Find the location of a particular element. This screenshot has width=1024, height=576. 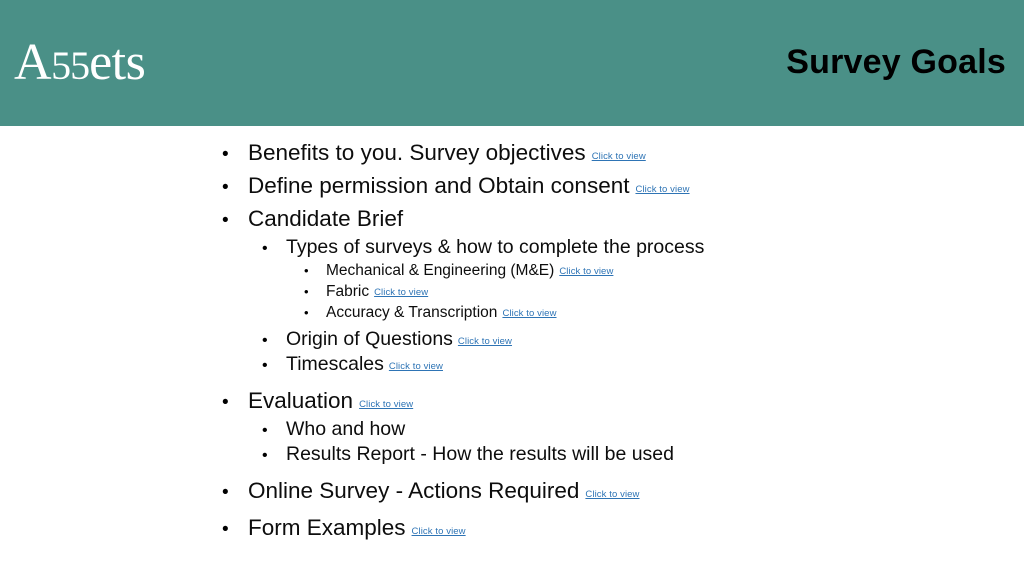

outline-item-label: Evaluation is located at coordinates (301, 400).